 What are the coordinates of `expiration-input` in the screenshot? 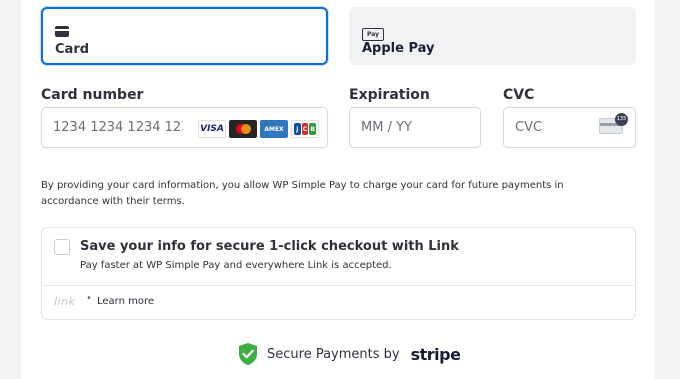 It's located at (411, 127).